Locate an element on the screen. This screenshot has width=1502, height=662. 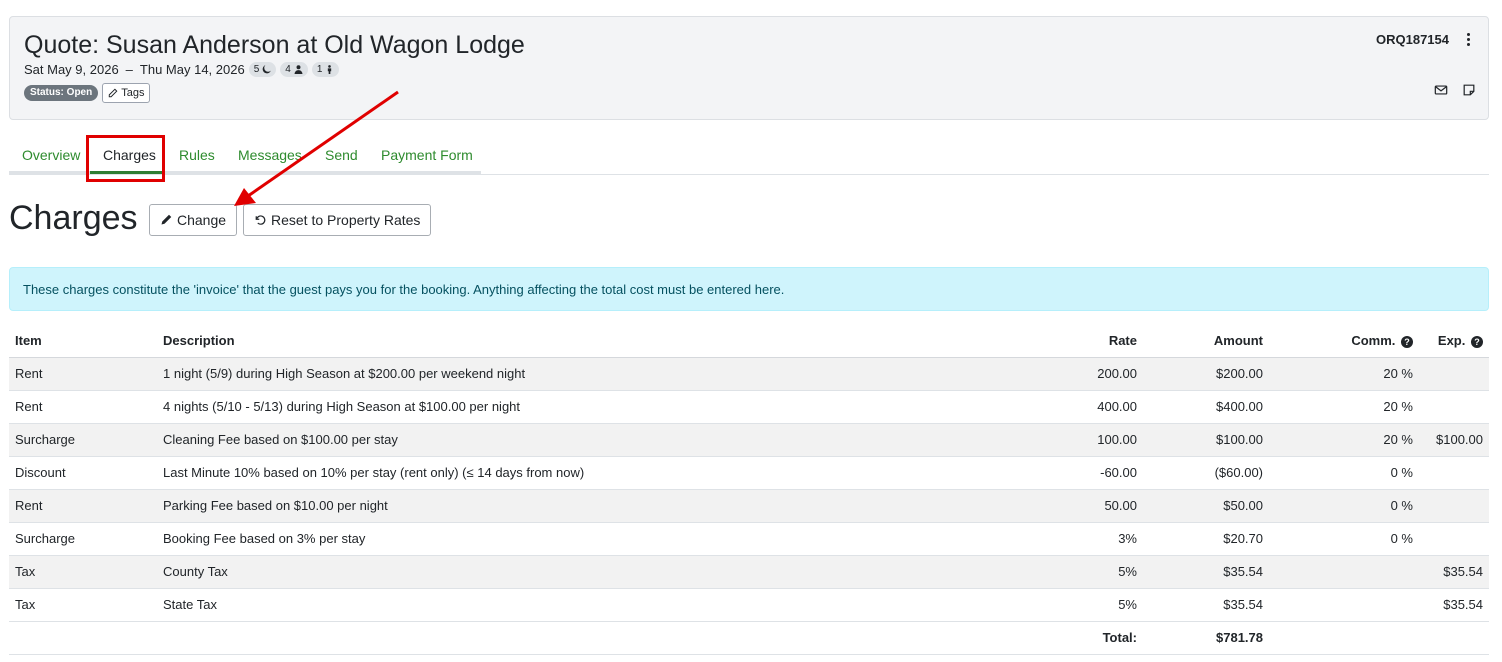
tab-rules: Rules is located at coordinates (197, 155).